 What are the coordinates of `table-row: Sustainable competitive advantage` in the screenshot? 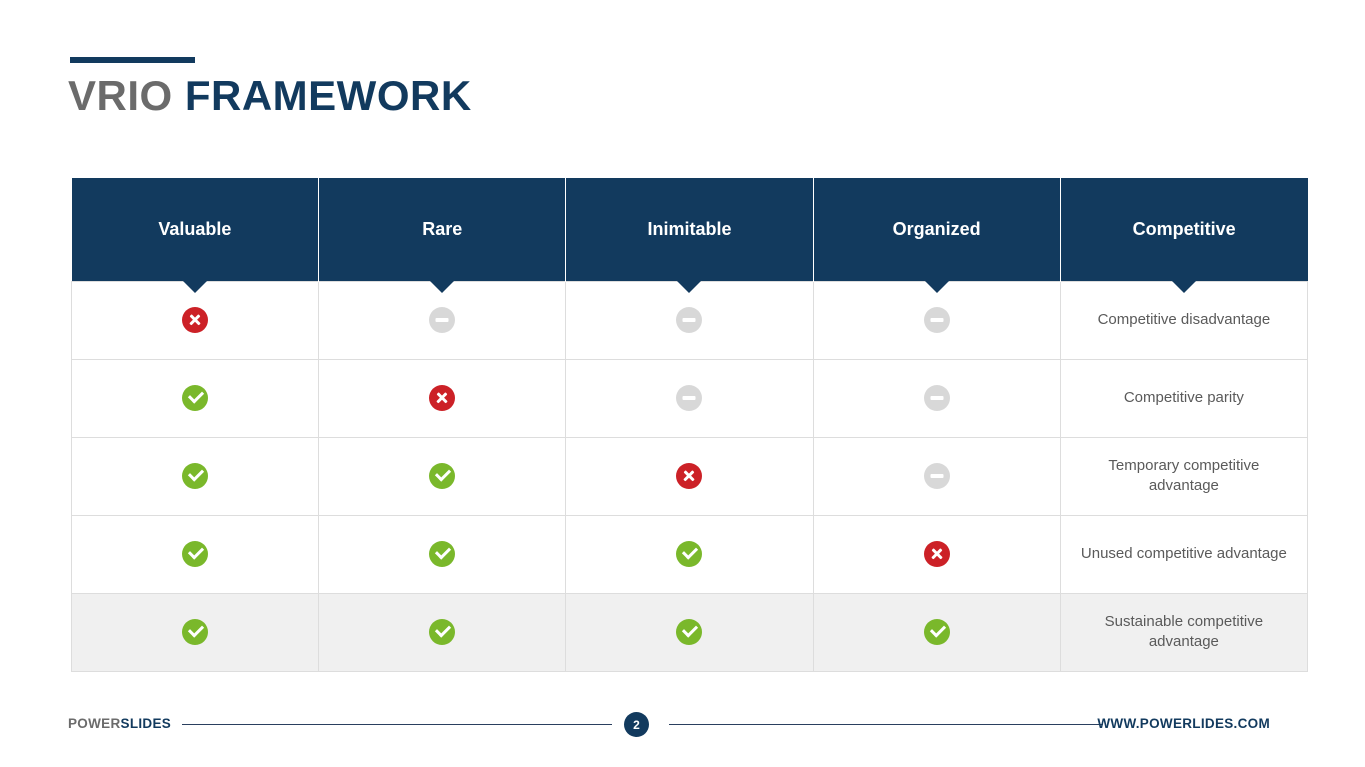 It's located at (689, 632).